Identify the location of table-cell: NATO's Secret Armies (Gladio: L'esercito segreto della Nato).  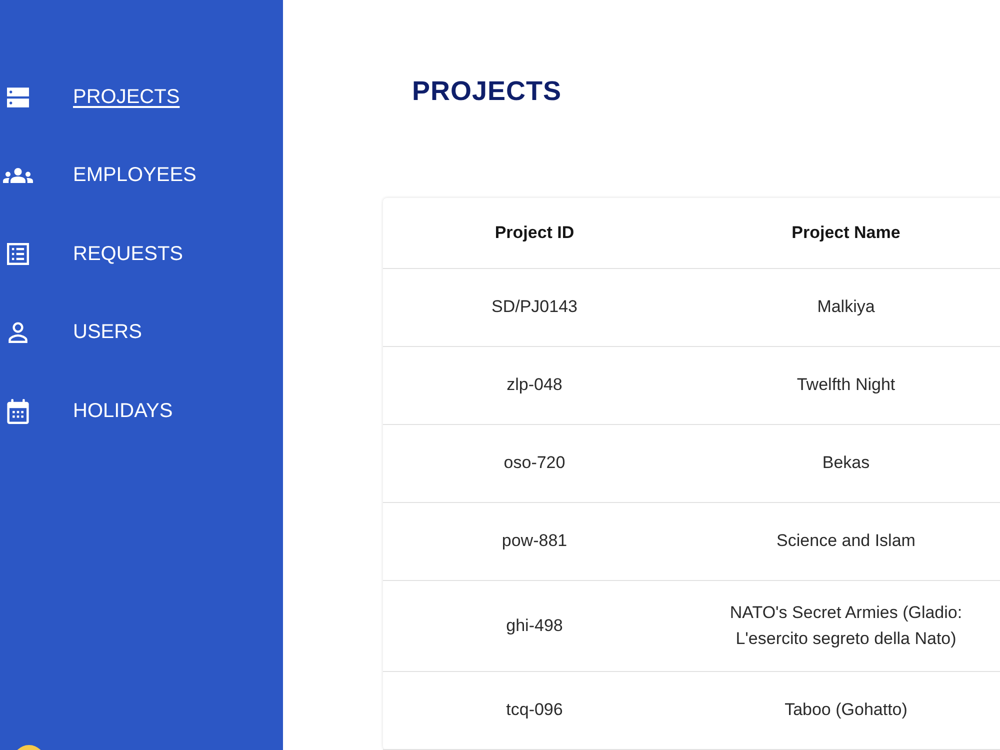
(843, 625).